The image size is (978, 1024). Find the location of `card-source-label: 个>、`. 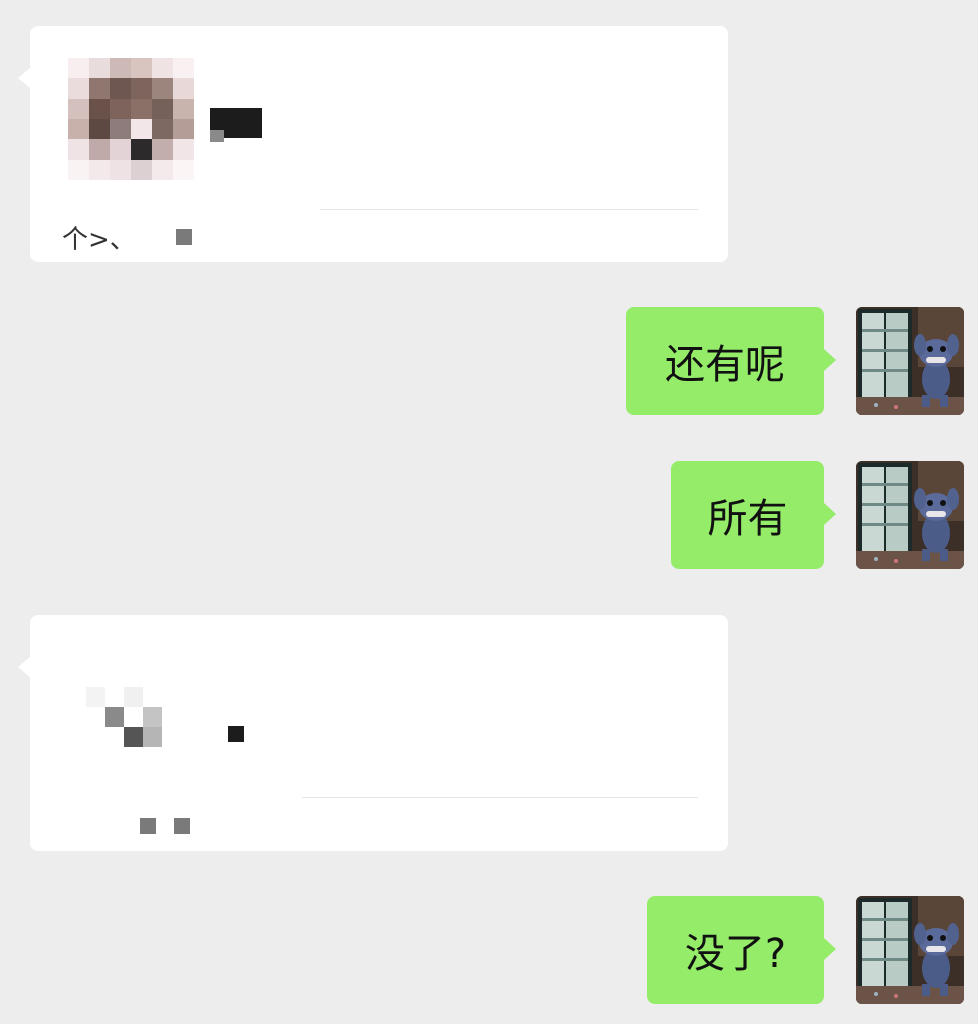

card-source-label: 个>、 is located at coordinates (127, 238).